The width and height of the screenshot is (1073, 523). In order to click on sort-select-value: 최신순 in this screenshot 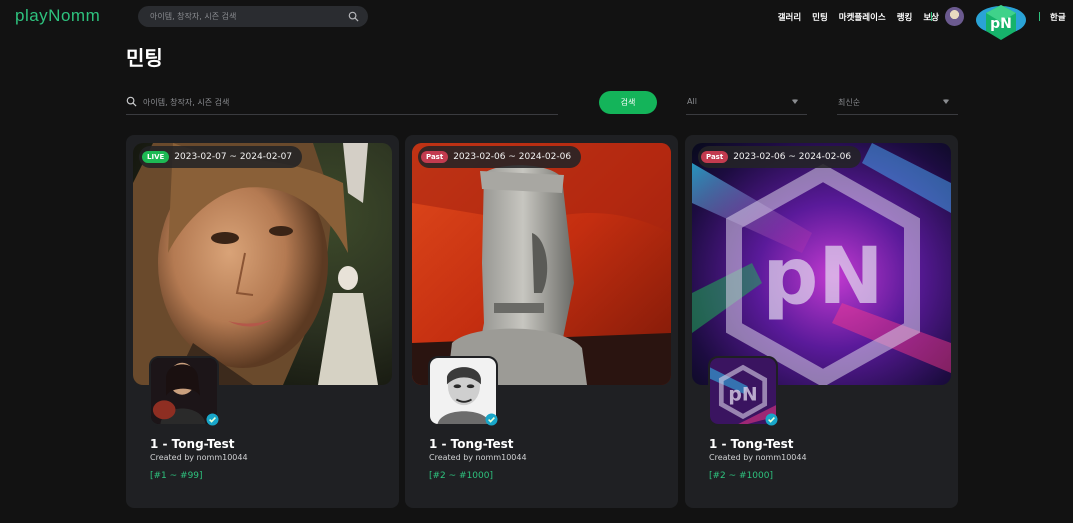, I will do `click(849, 102)`.